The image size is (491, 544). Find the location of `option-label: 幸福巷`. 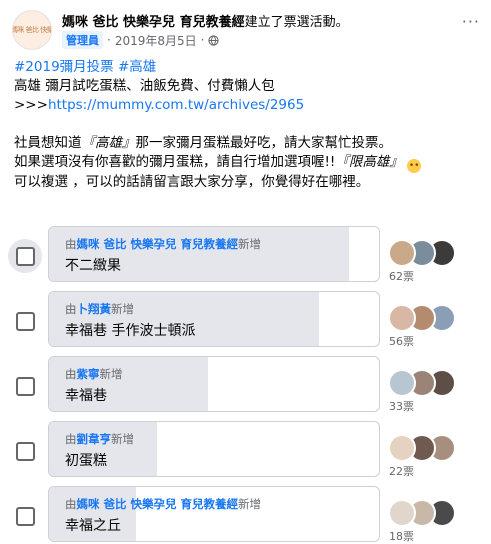

option-label: 幸福巷 is located at coordinates (86, 396).